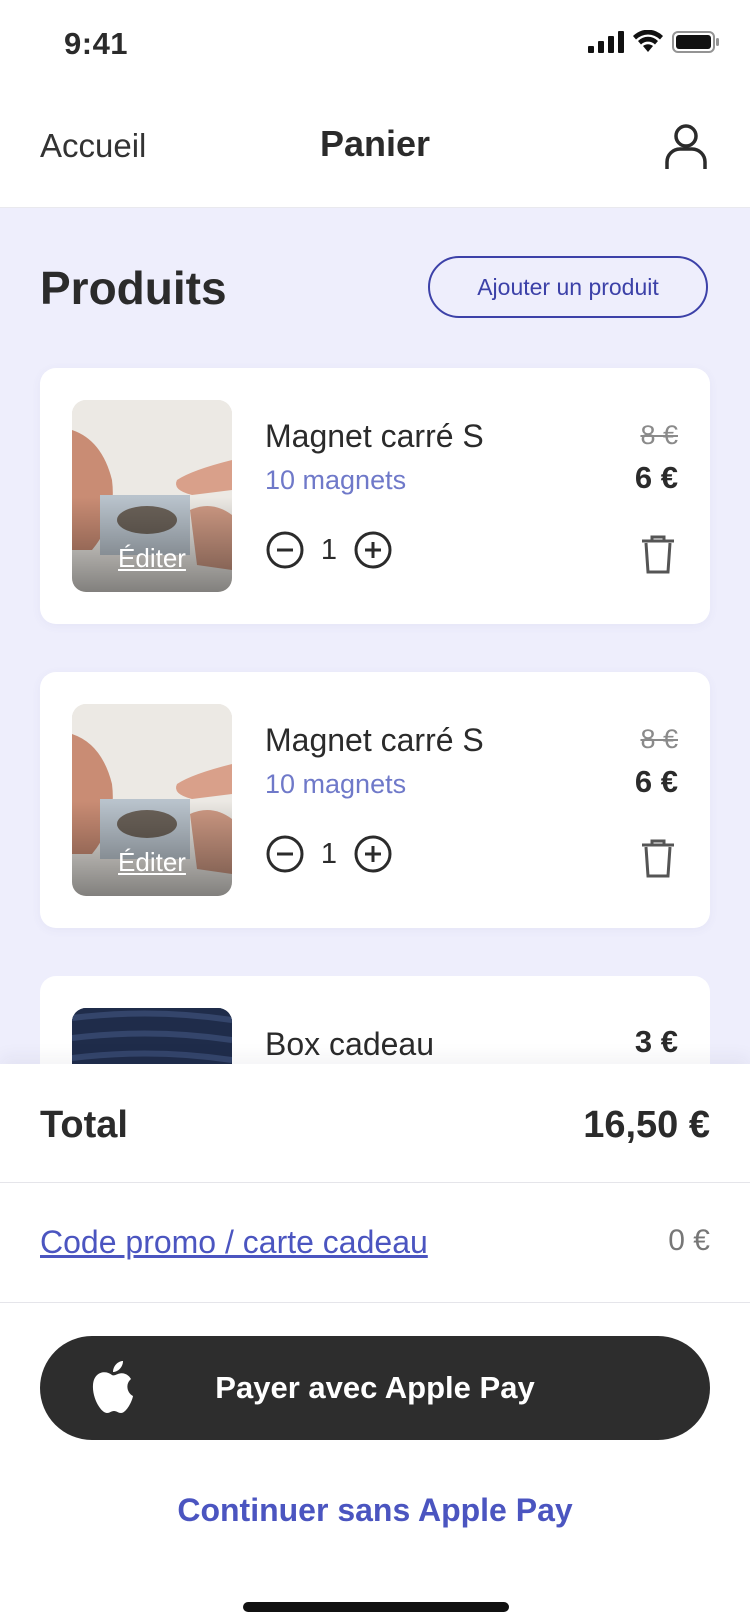 This screenshot has width=750, height=1624. What do you see at coordinates (568, 287) in the screenshot?
I see `add-product-button: Ajouter un produit` at bounding box center [568, 287].